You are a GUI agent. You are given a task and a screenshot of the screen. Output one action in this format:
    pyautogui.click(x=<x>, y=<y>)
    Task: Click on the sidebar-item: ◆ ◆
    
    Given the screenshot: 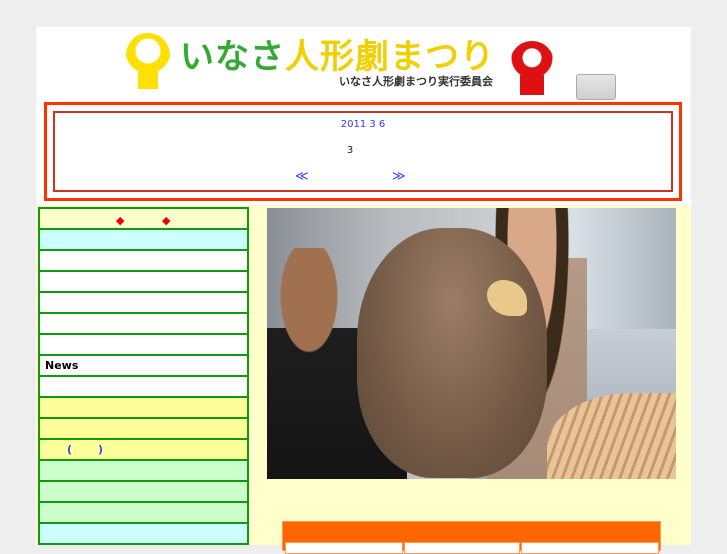 What is the action you would take?
    pyautogui.click(x=143, y=219)
    